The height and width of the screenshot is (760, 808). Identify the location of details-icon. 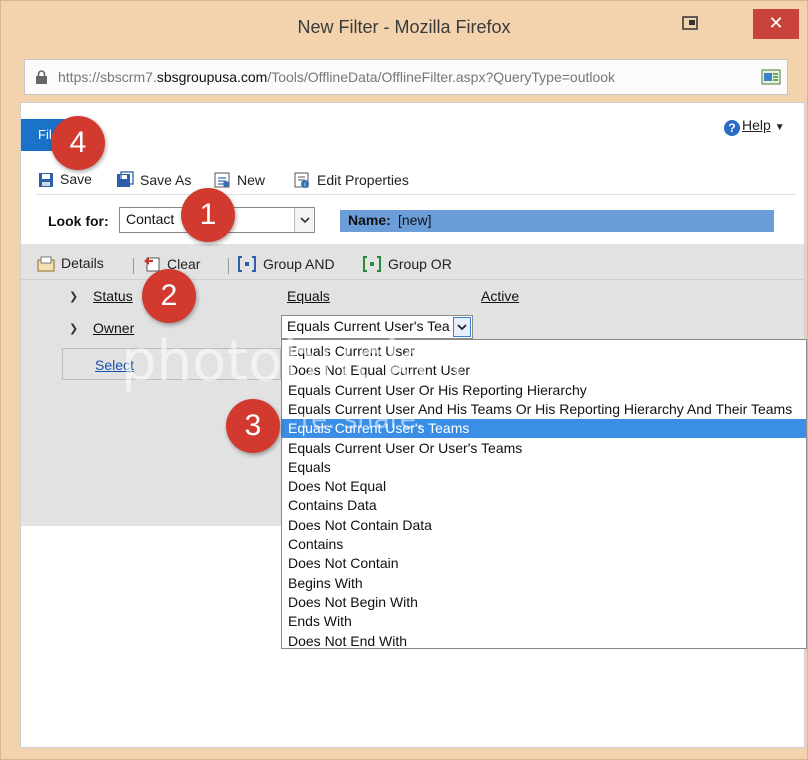
(46, 264).